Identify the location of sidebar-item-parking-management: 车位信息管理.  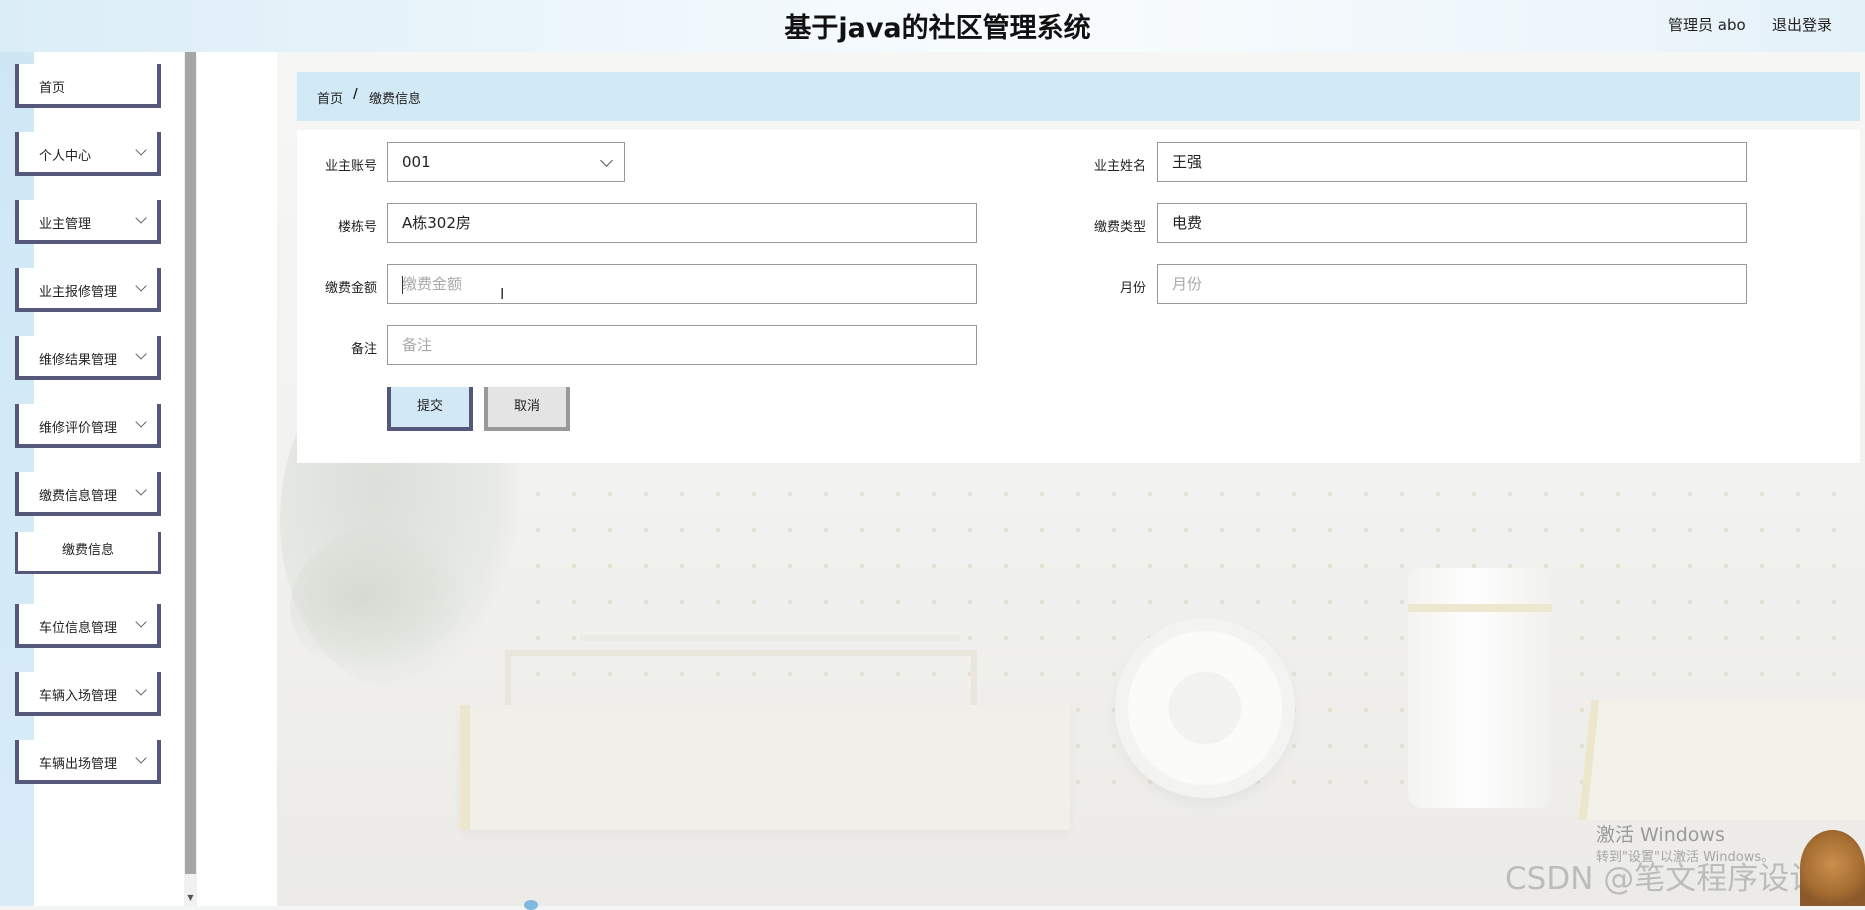
(88, 626).